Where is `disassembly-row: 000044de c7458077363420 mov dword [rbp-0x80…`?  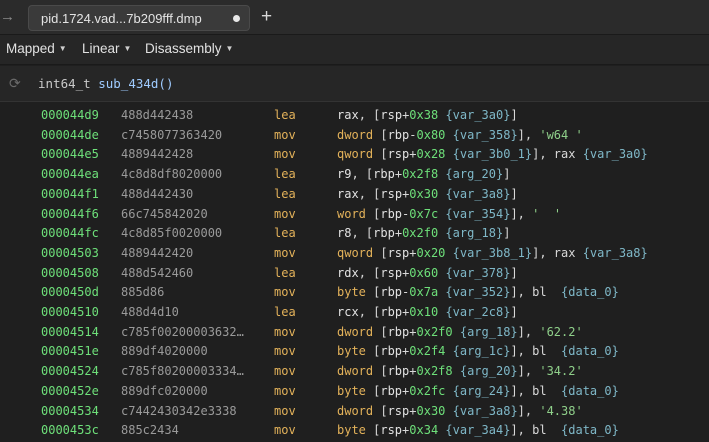
disassembly-row: 000044de c7458077363420 mov dword [rbp-0x80… is located at coordinates (354, 135).